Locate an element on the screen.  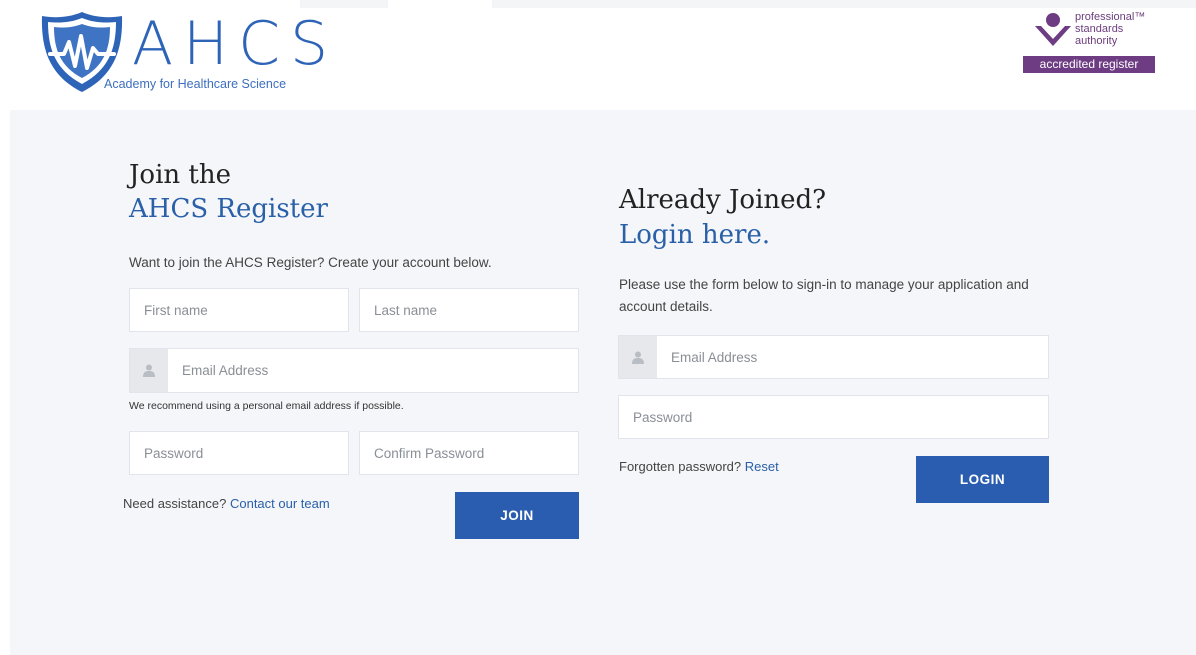
logo-subtitle: Academy for Healthcare Science is located at coordinates (195, 84).